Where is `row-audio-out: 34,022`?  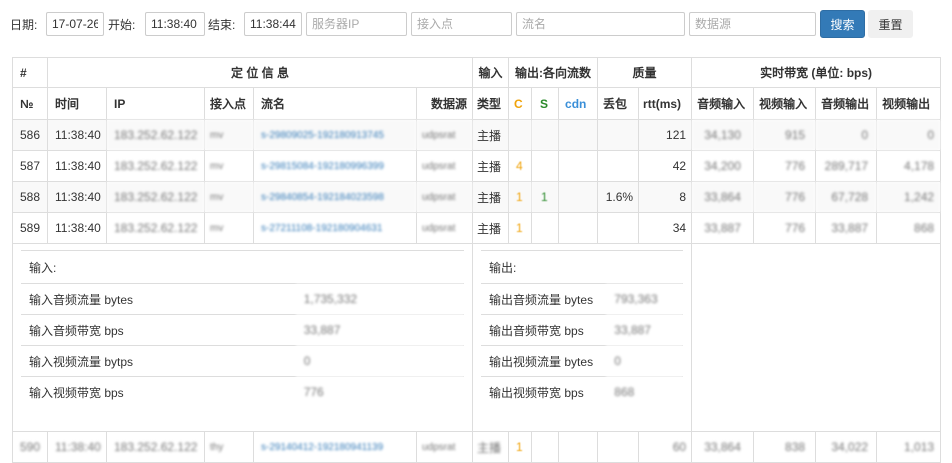
row-audio-out: 34,022 is located at coordinates (846, 447).